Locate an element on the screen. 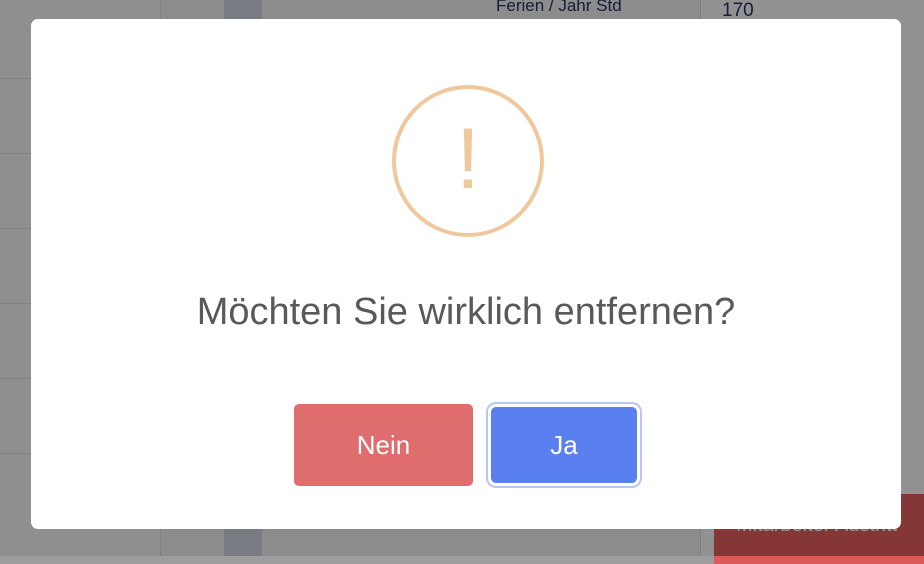  cancel-button: Nein is located at coordinates (383, 445).